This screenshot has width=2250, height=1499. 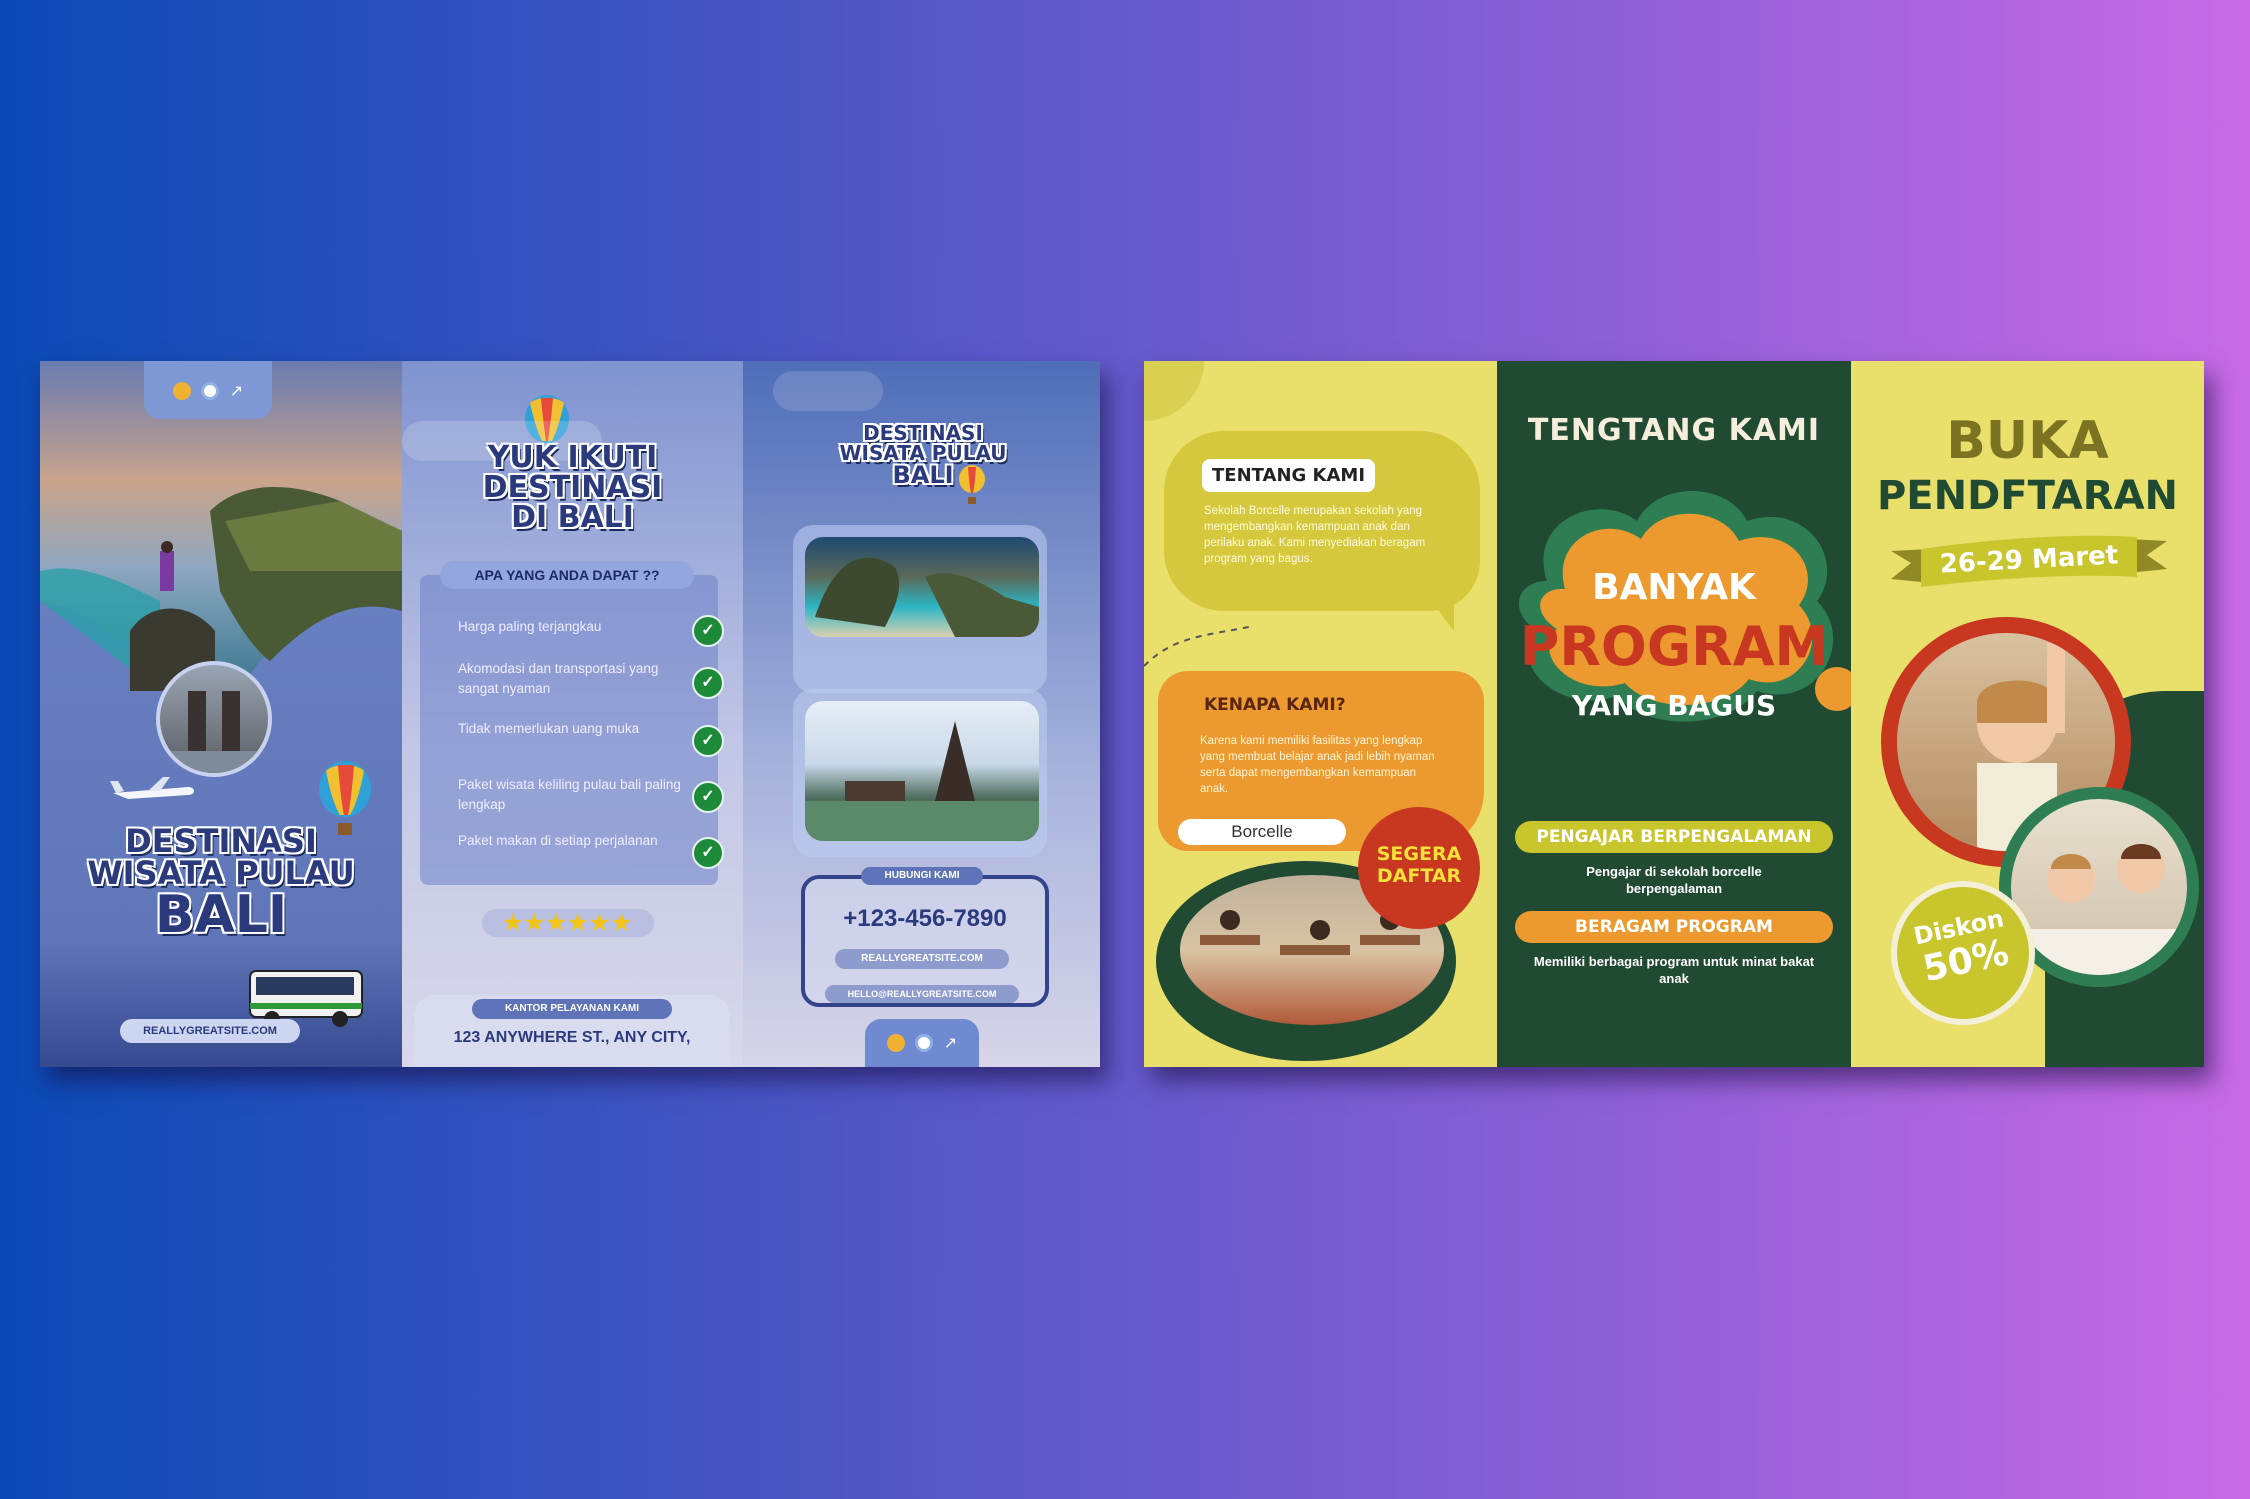 I want to click on cover-website: REALLYGREATSITE.COM, so click(x=210, y=1031).